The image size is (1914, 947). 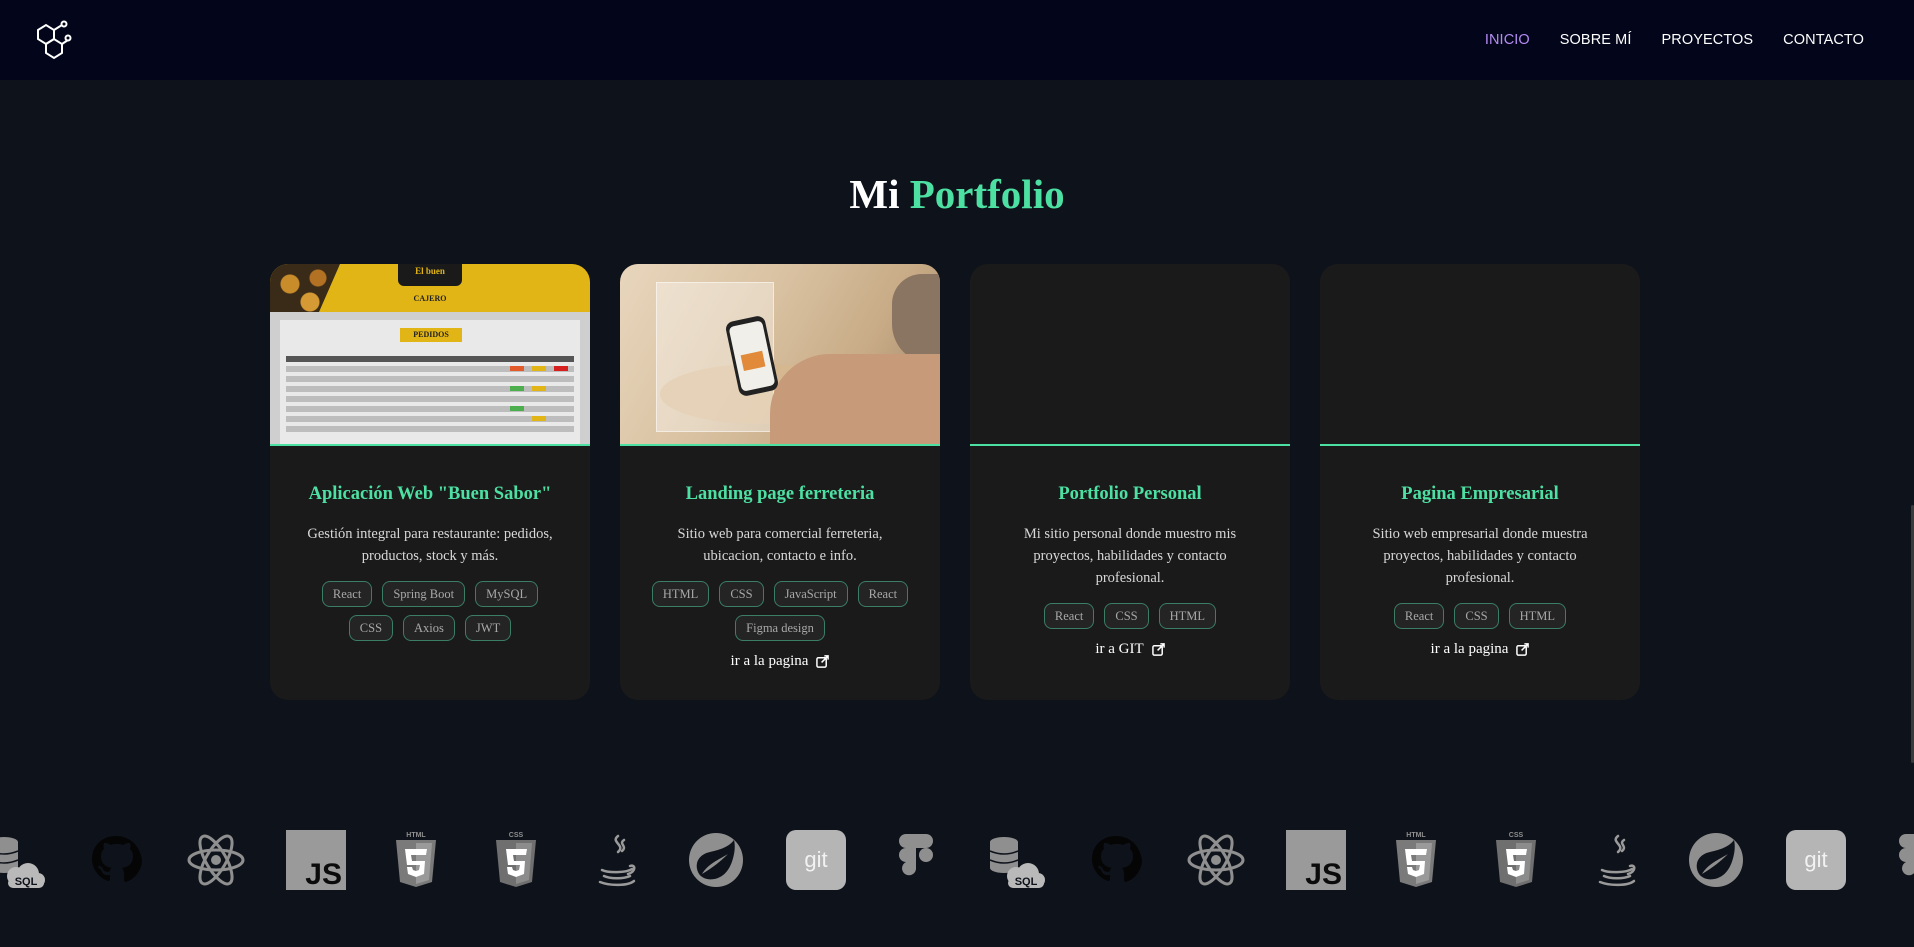 What do you see at coordinates (1596, 40) in the screenshot?
I see `nav-link-sobre-mi: SOBRE MÍ` at bounding box center [1596, 40].